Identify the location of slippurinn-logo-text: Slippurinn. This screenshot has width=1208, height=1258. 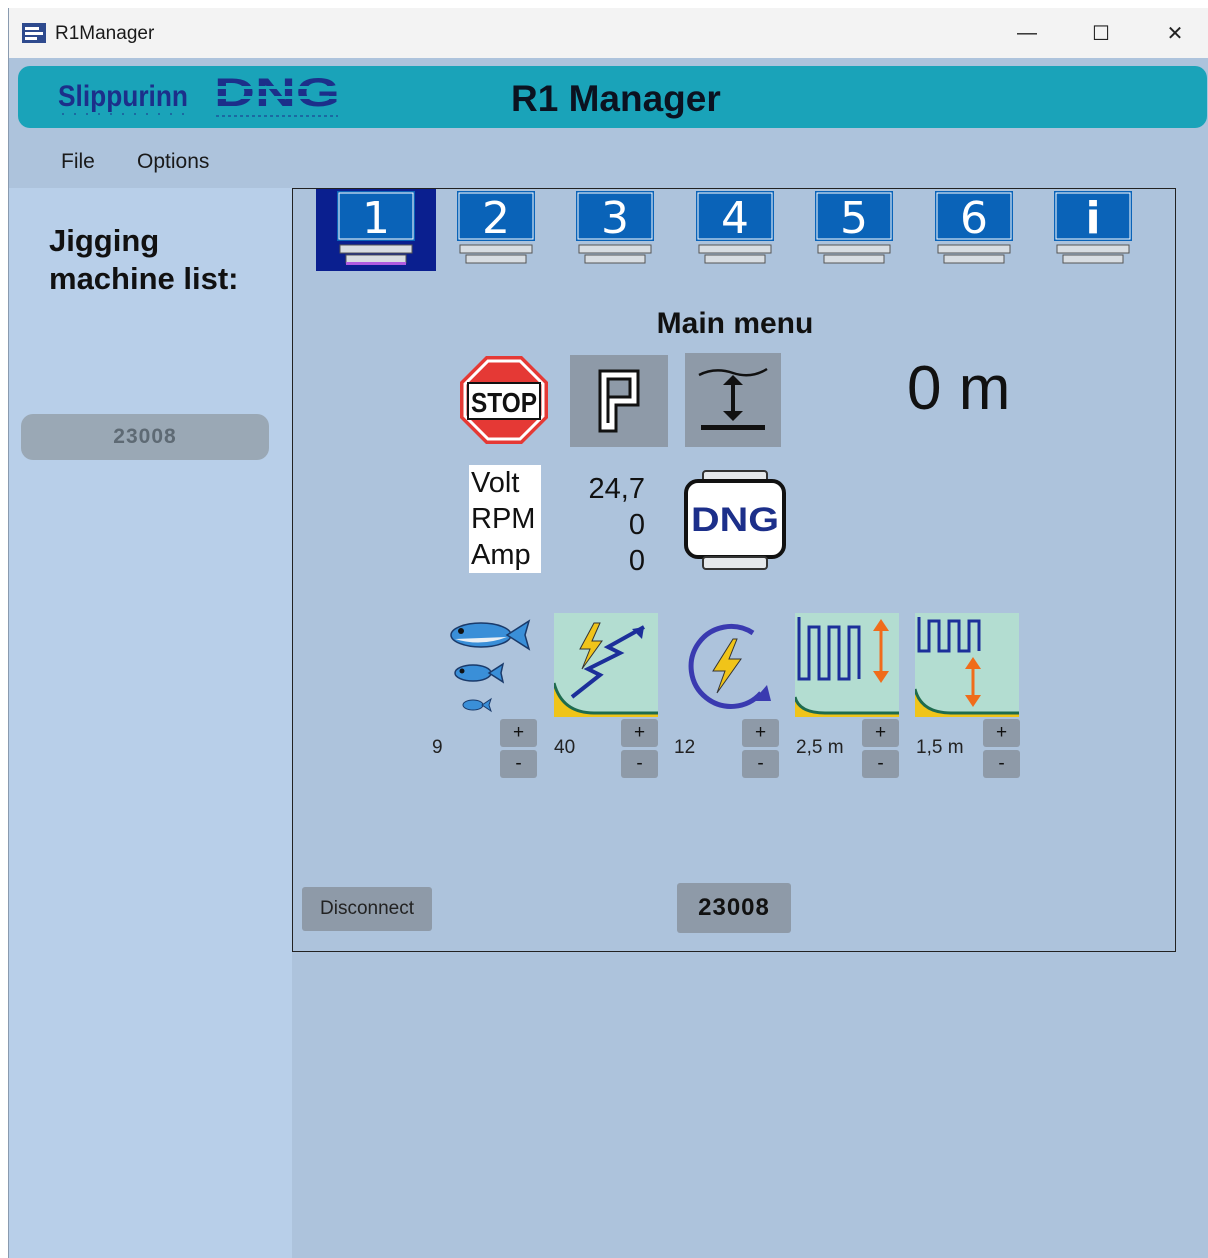
(123, 96).